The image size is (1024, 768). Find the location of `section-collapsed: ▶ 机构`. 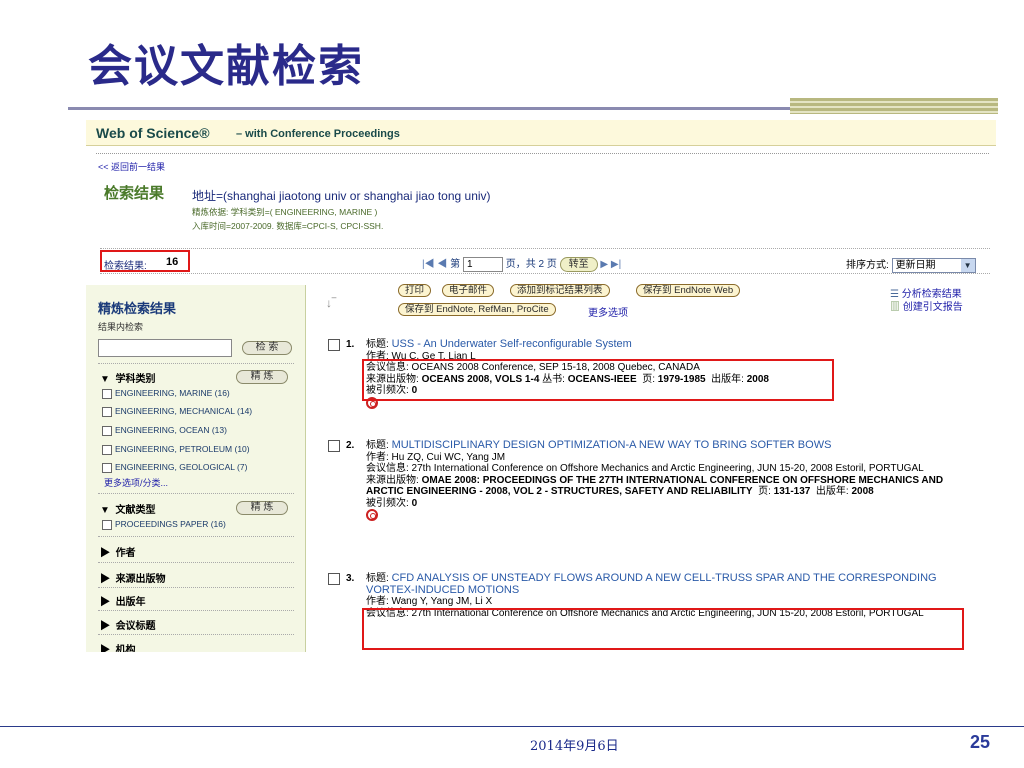

section-collapsed: ▶ 机构 is located at coordinates (118, 646).